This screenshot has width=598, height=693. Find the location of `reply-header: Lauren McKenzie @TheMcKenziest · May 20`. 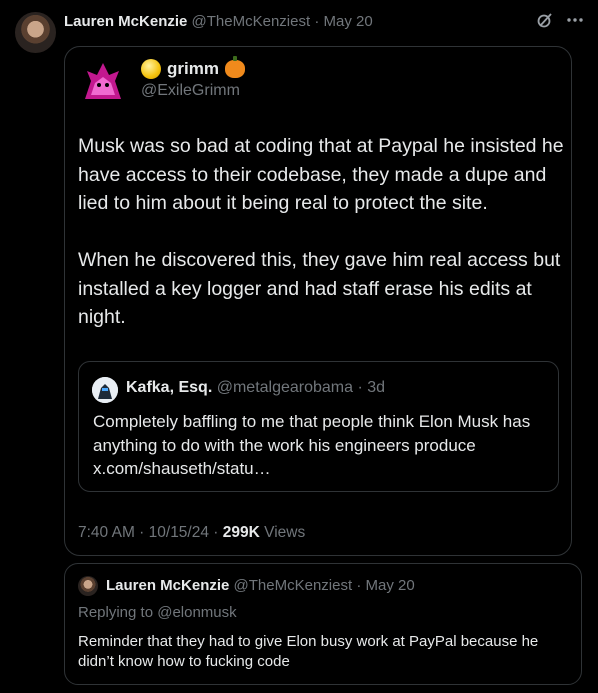

reply-header: Lauren McKenzie @TheMcKenziest · May 20 is located at coordinates (260, 585).